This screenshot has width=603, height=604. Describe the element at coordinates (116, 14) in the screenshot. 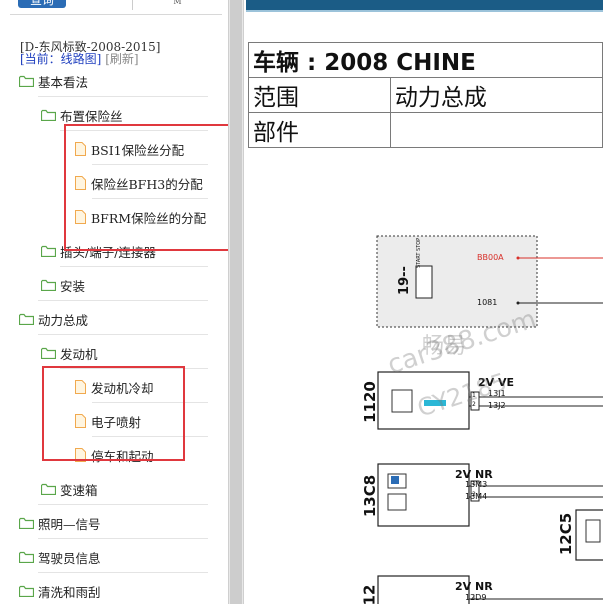

I see `divider` at that location.